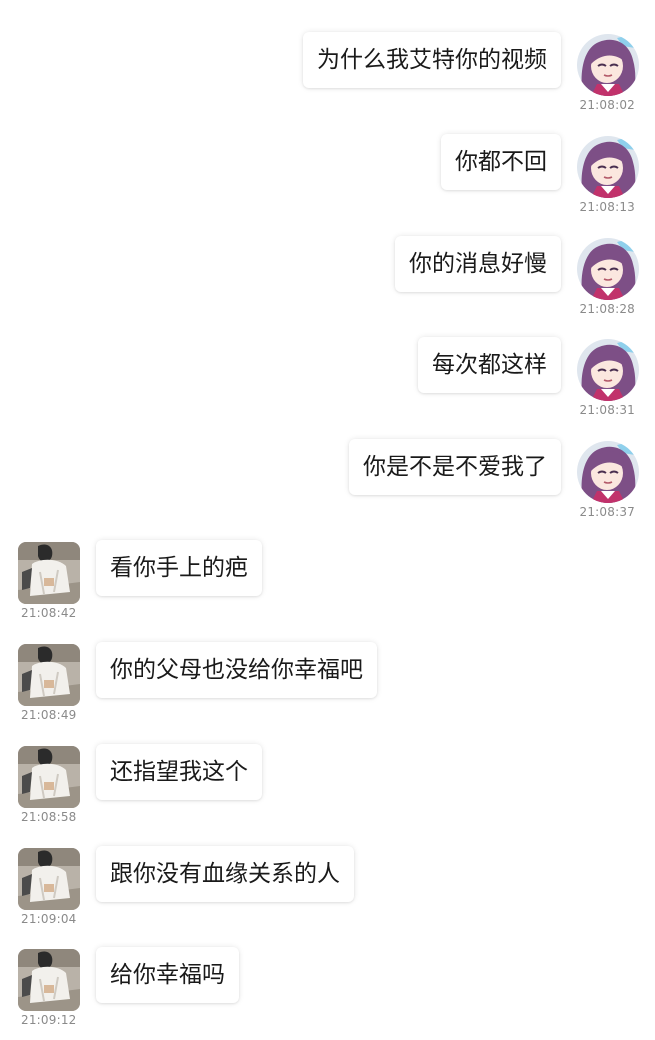 This screenshot has width=655, height=1040. I want to click on message-bubble: 给你幸福吗, so click(167, 975).